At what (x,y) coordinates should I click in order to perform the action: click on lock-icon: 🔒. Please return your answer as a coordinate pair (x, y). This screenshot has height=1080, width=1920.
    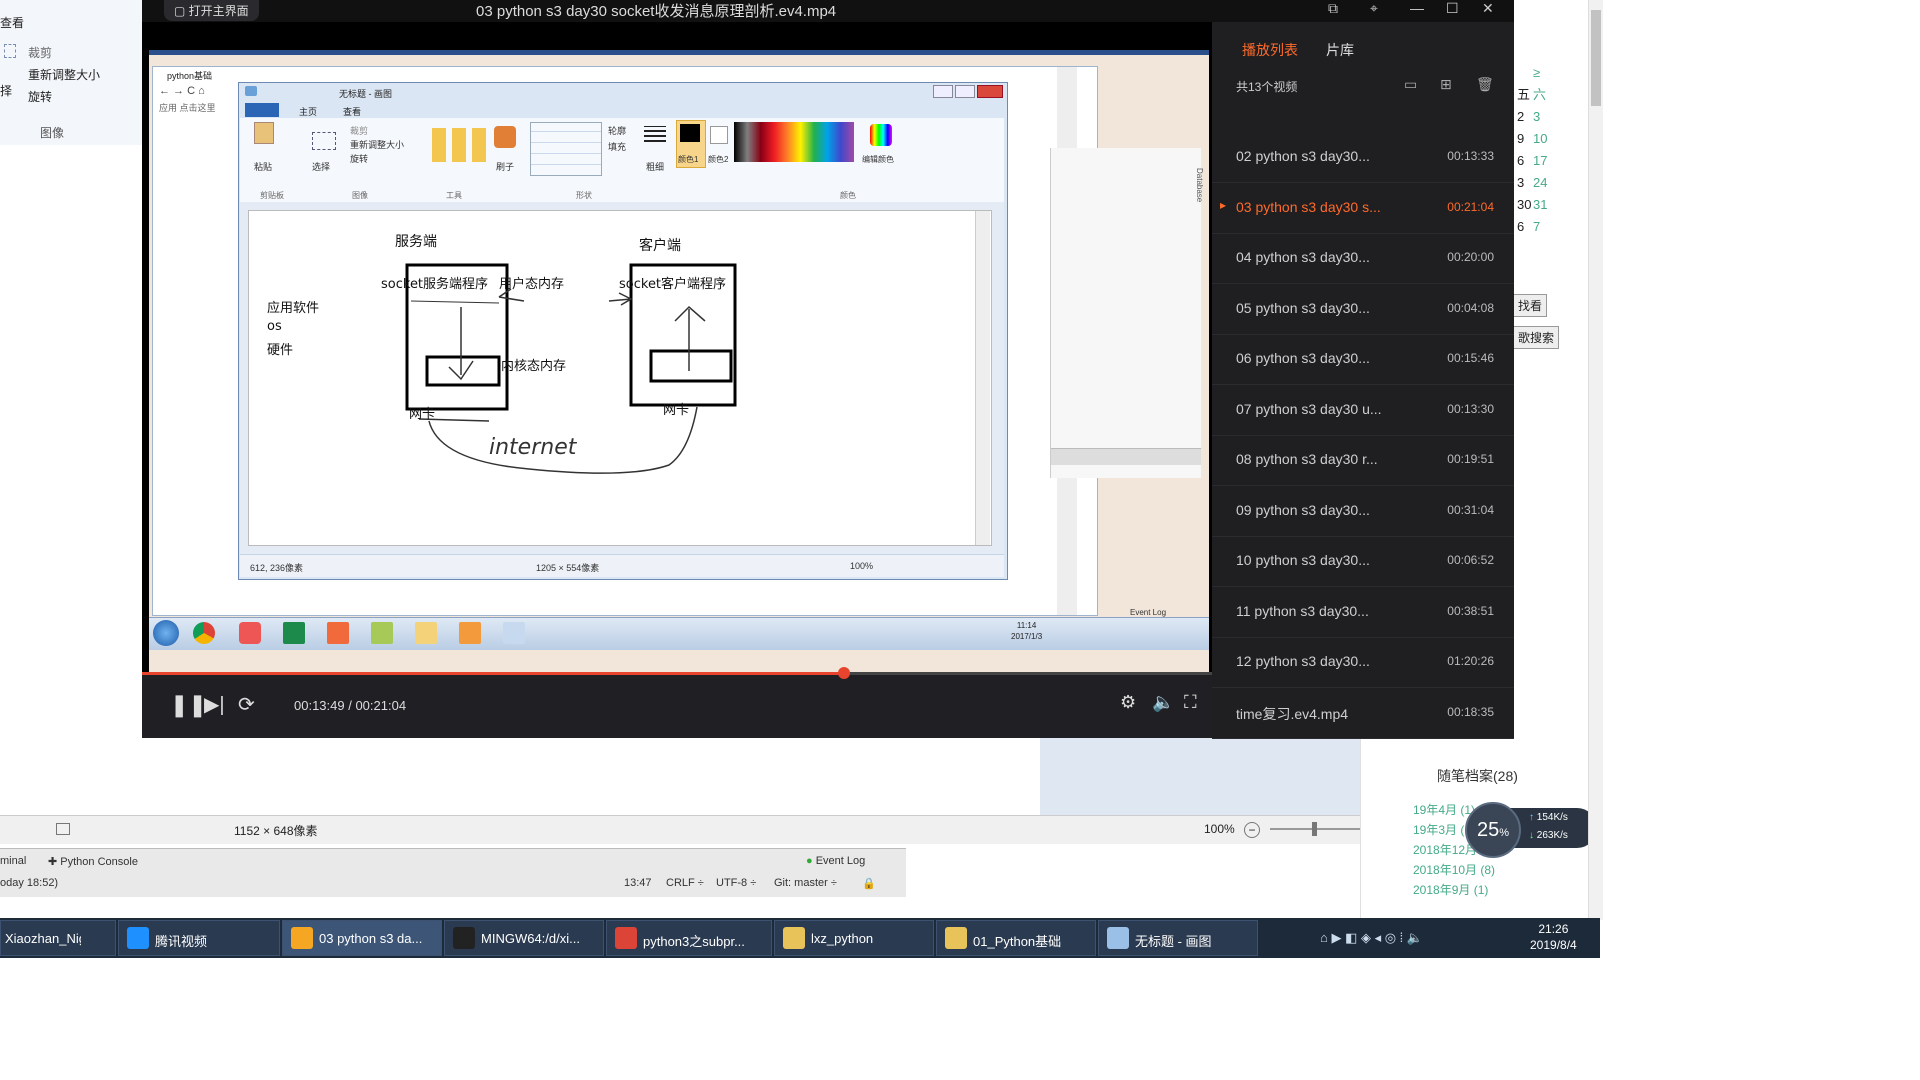
    Looking at the image, I should click on (869, 883).